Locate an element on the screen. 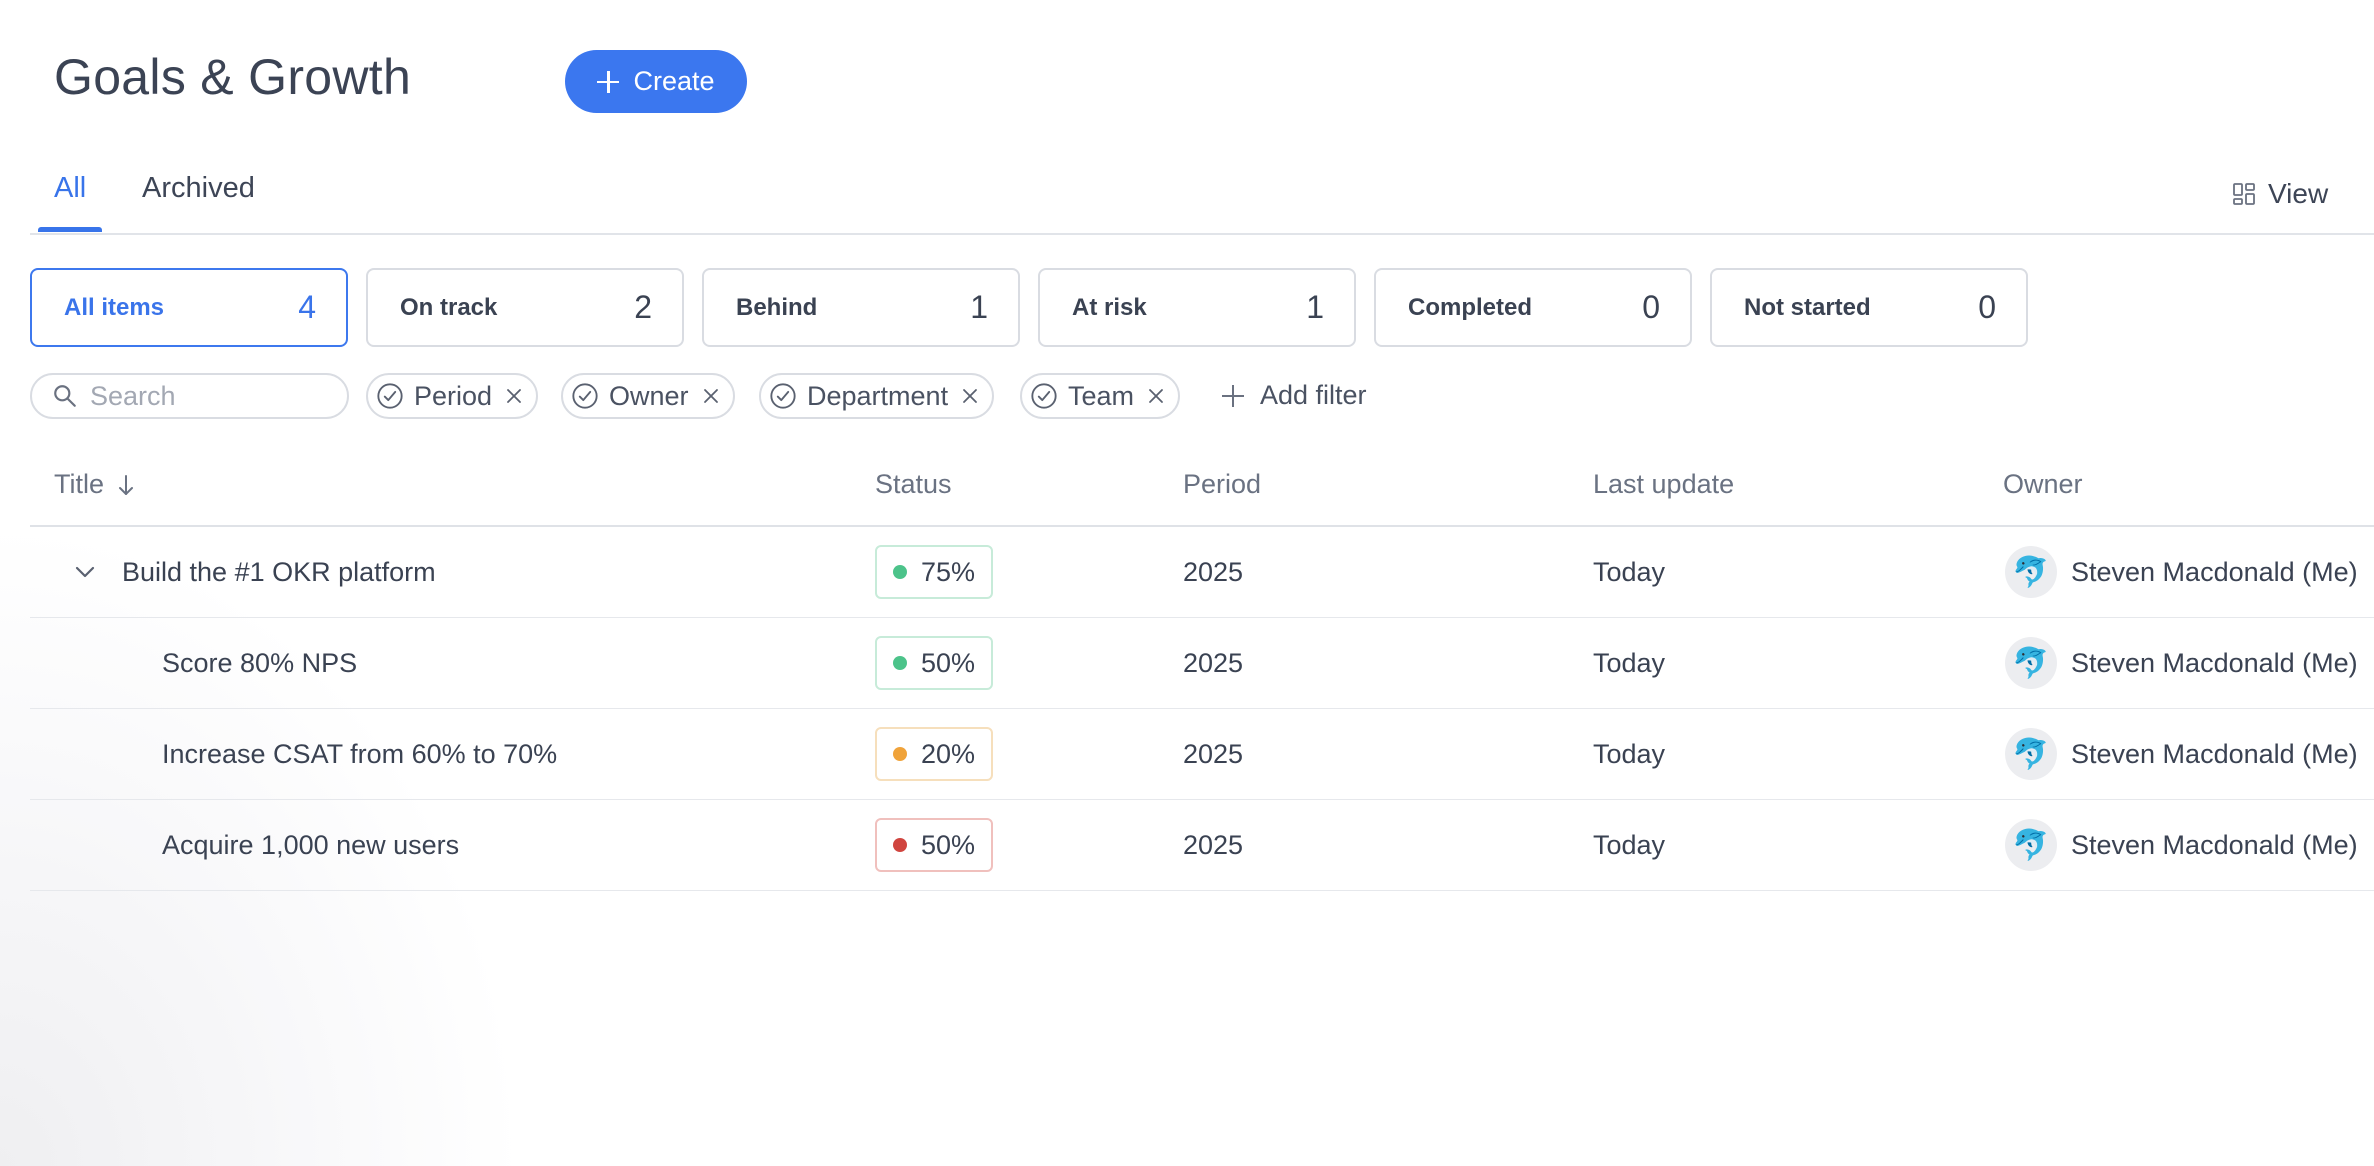 The width and height of the screenshot is (2374, 1166). status-pill: 20% is located at coordinates (934, 754).